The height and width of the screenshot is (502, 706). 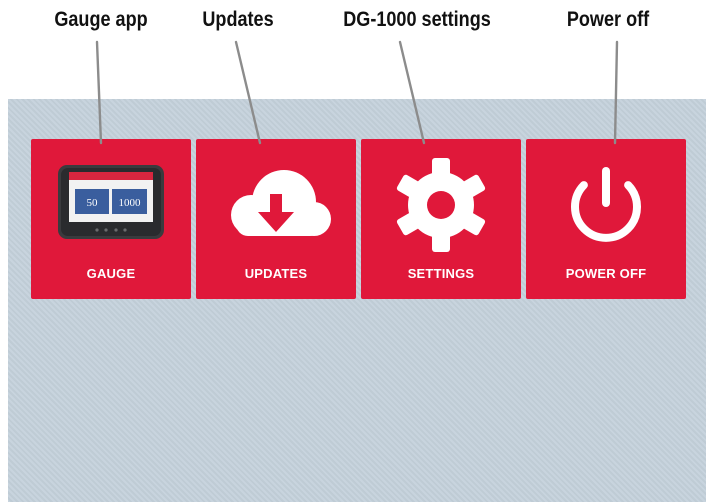 What do you see at coordinates (111, 202) in the screenshot?
I see `gauge-device-icon: 50 1000` at bounding box center [111, 202].